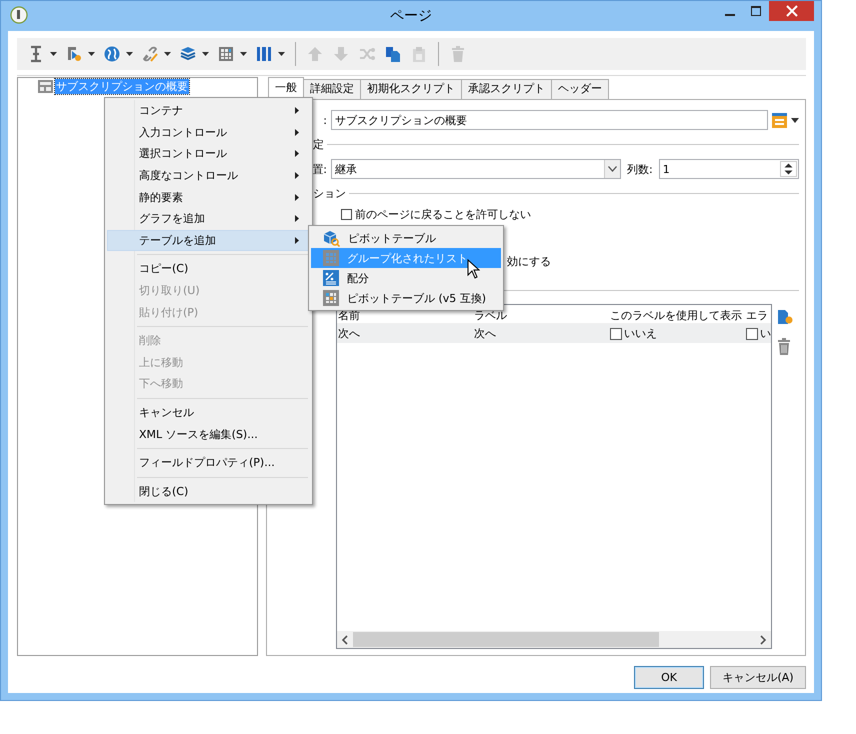 This screenshot has height=734, width=856. Describe the element at coordinates (341, 54) in the screenshot. I see `down-arrow-icon` at that location.